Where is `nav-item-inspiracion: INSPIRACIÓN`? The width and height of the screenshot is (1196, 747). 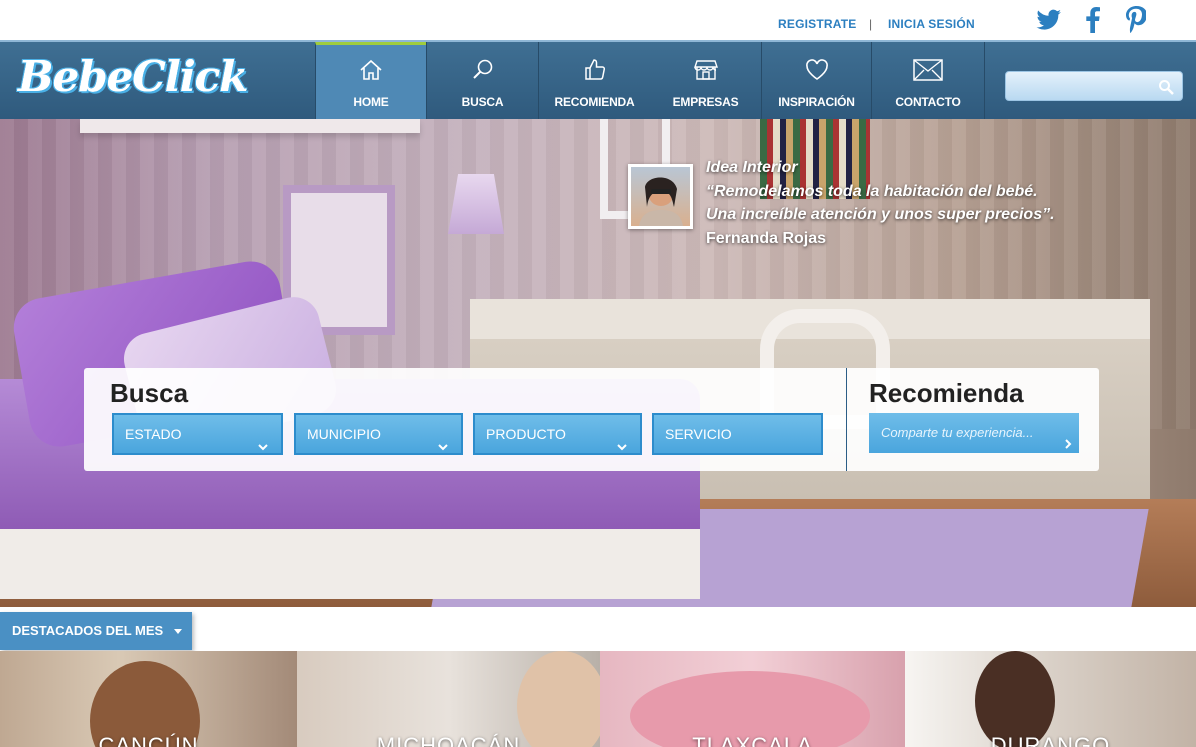
nav-item-inspiracion: INSPIRACIÓN is located at coordinates (816, 80).